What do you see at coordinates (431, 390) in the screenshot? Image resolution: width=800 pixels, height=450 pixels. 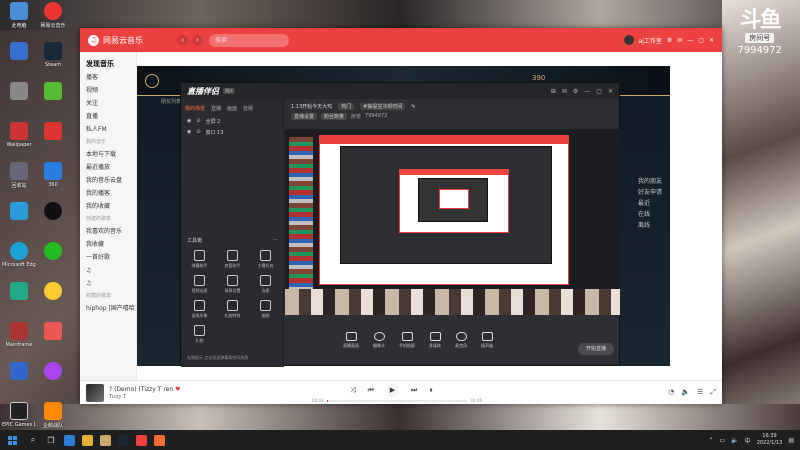 I see `lyrics-icon: ⏸` at bounding box center [431, 390].